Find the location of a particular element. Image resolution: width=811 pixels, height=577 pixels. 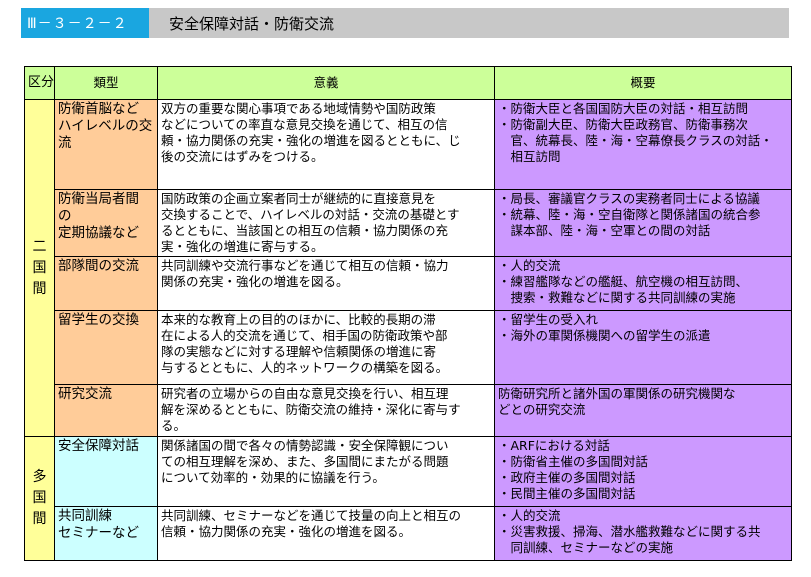

gaiyo-cell-line: 謀本部、陸・海・空軍との間の対話 is located at coordinates (604, 230).